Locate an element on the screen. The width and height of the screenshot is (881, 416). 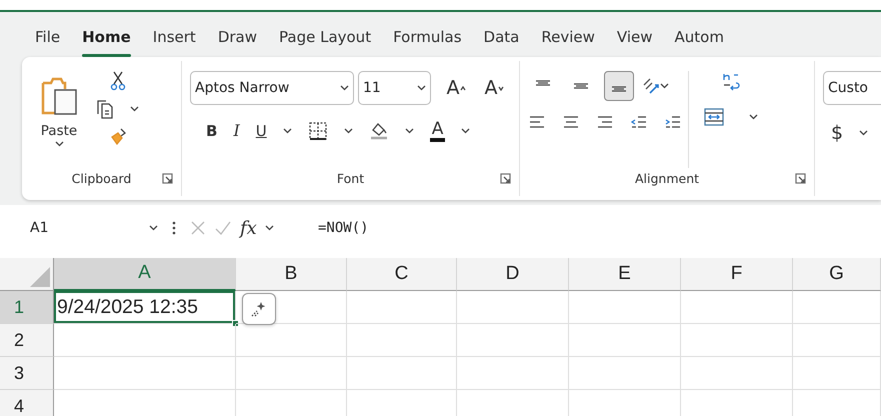
number-format-dropdown: Custo is located at coordinates (852, 88).